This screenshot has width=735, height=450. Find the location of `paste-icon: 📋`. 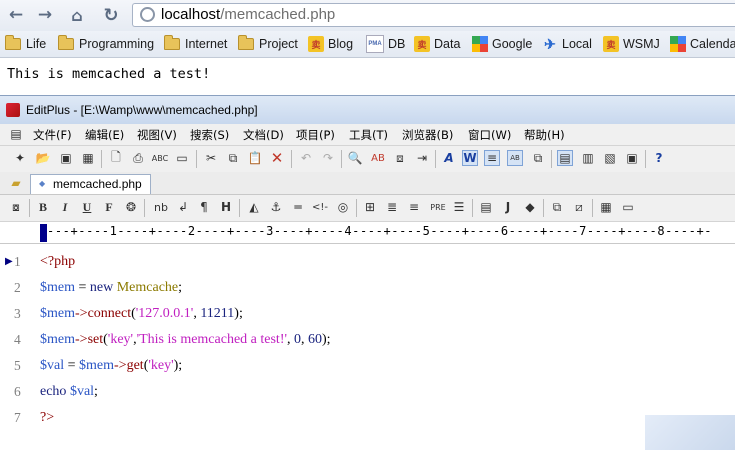

paste-icon: 📋 is located at coordinates (255, 158).